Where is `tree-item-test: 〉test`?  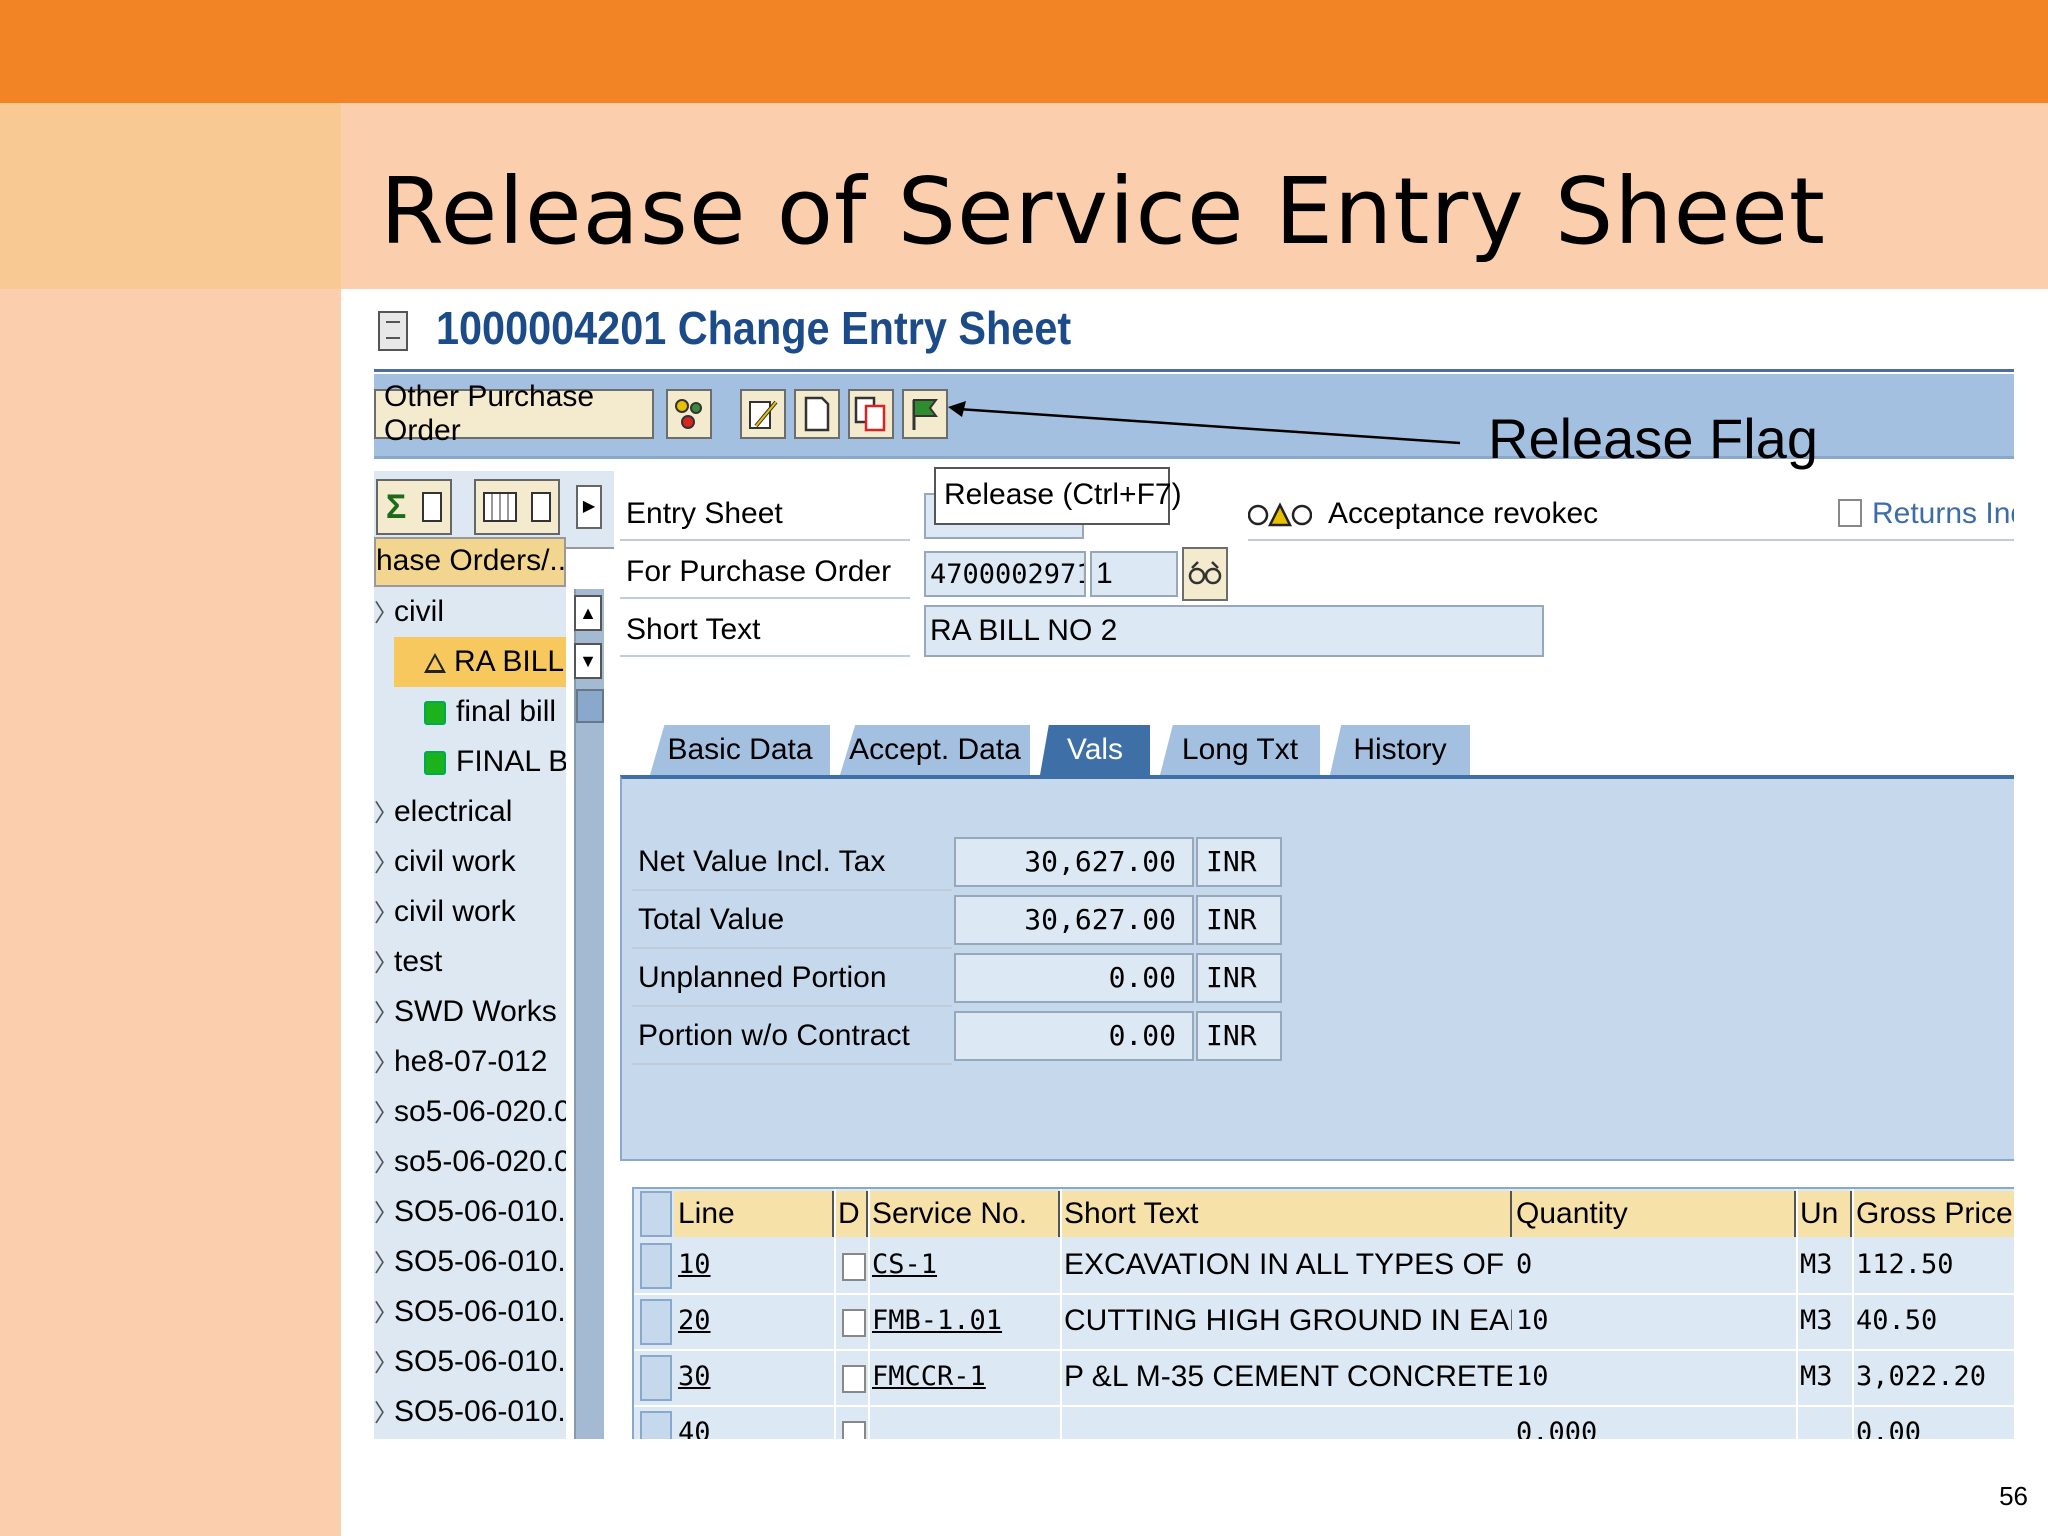 tree-item-test: 〉test is located at coordinates (470, 962).